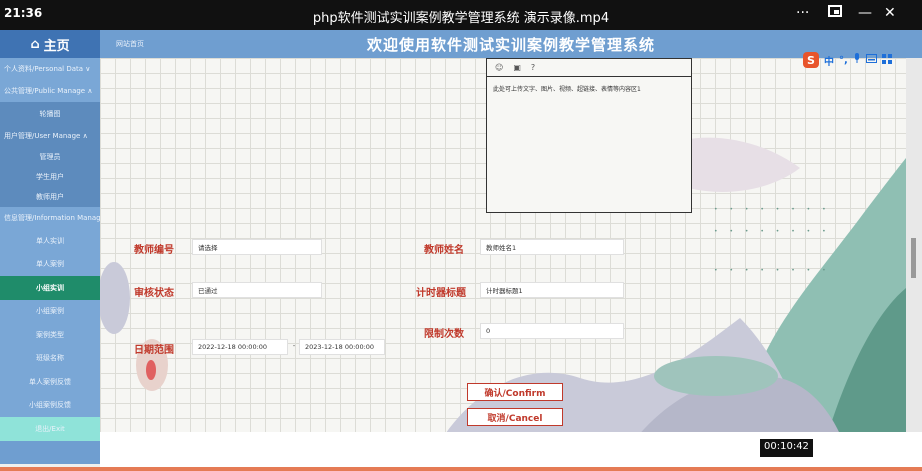 The width and height of the screenshot is (922, 471). I want to click on left-lavender-ellipse, so click(115, 298).